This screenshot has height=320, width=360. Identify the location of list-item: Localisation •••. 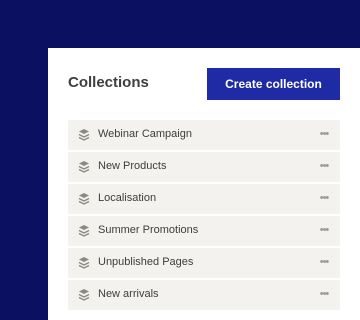
(204, 199).